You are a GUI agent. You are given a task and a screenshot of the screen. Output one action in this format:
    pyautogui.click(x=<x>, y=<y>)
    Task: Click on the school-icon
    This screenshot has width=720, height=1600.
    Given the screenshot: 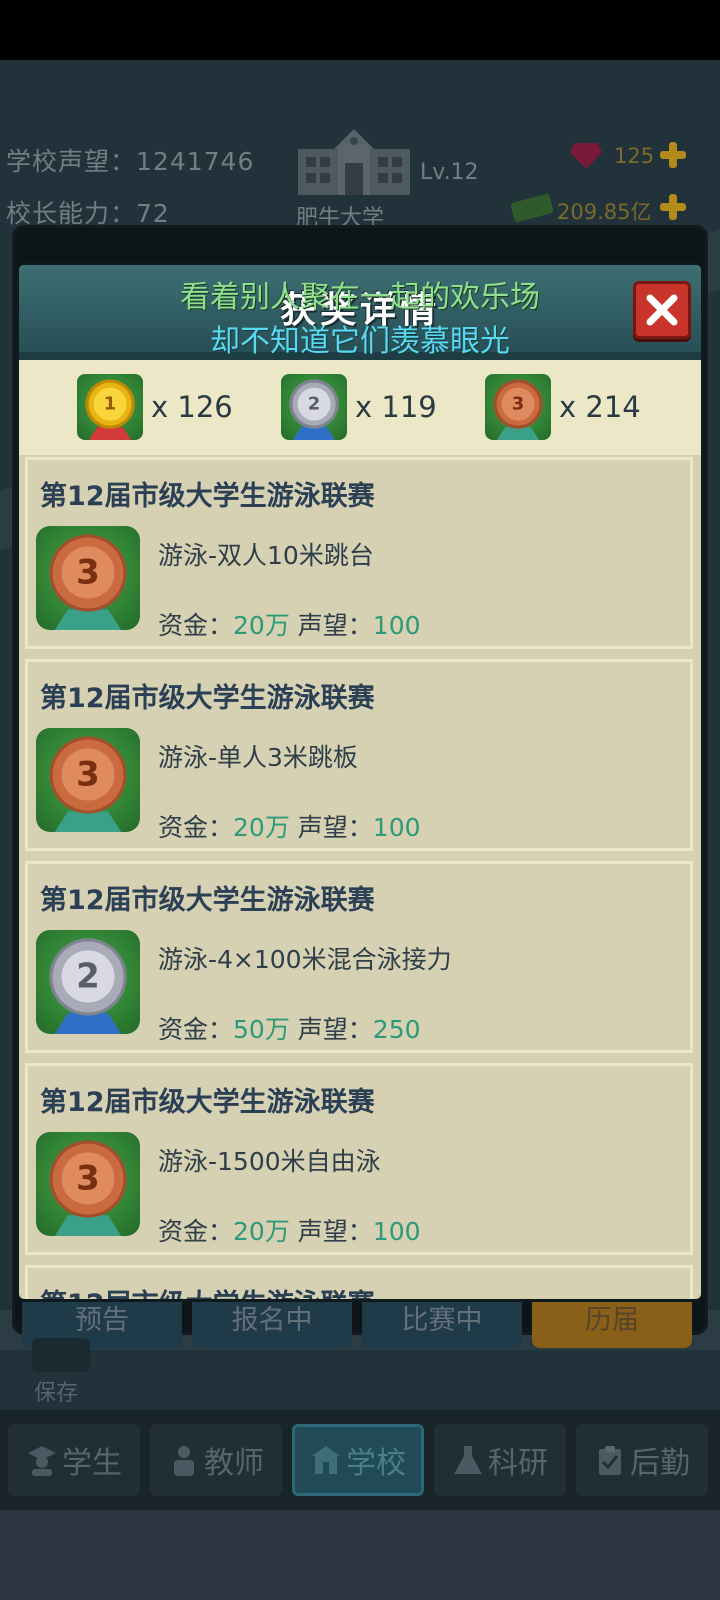 What is the action you would take?
    pyautogui.click(x=326, y=1460)
    